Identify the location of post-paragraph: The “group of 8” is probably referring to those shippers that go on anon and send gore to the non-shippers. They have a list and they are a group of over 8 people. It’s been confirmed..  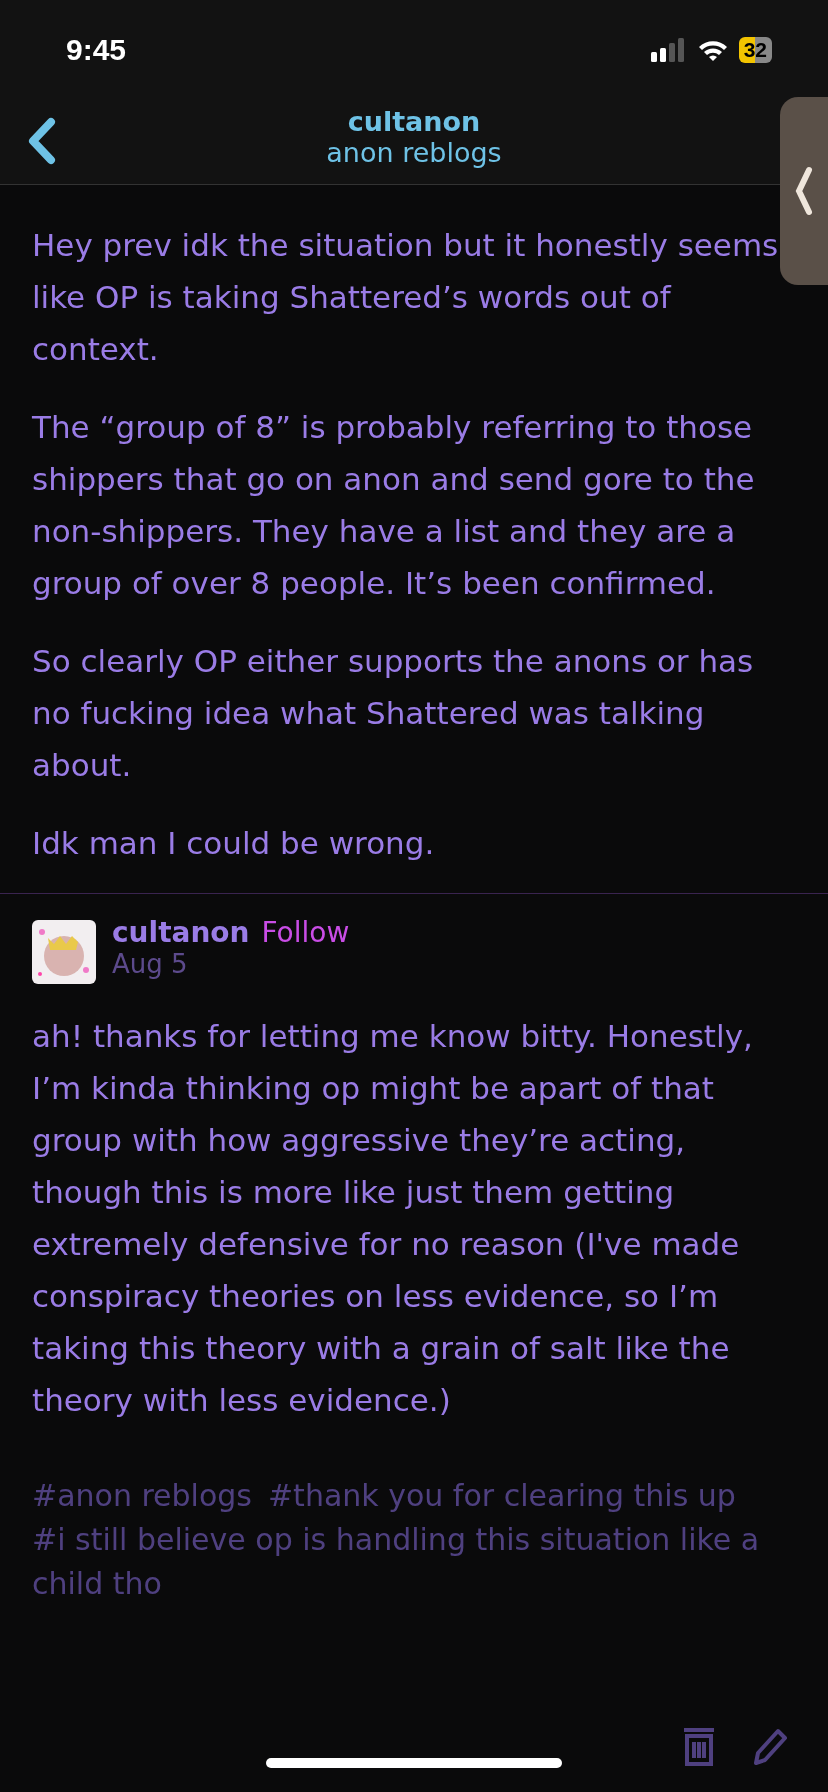
(394, 505).